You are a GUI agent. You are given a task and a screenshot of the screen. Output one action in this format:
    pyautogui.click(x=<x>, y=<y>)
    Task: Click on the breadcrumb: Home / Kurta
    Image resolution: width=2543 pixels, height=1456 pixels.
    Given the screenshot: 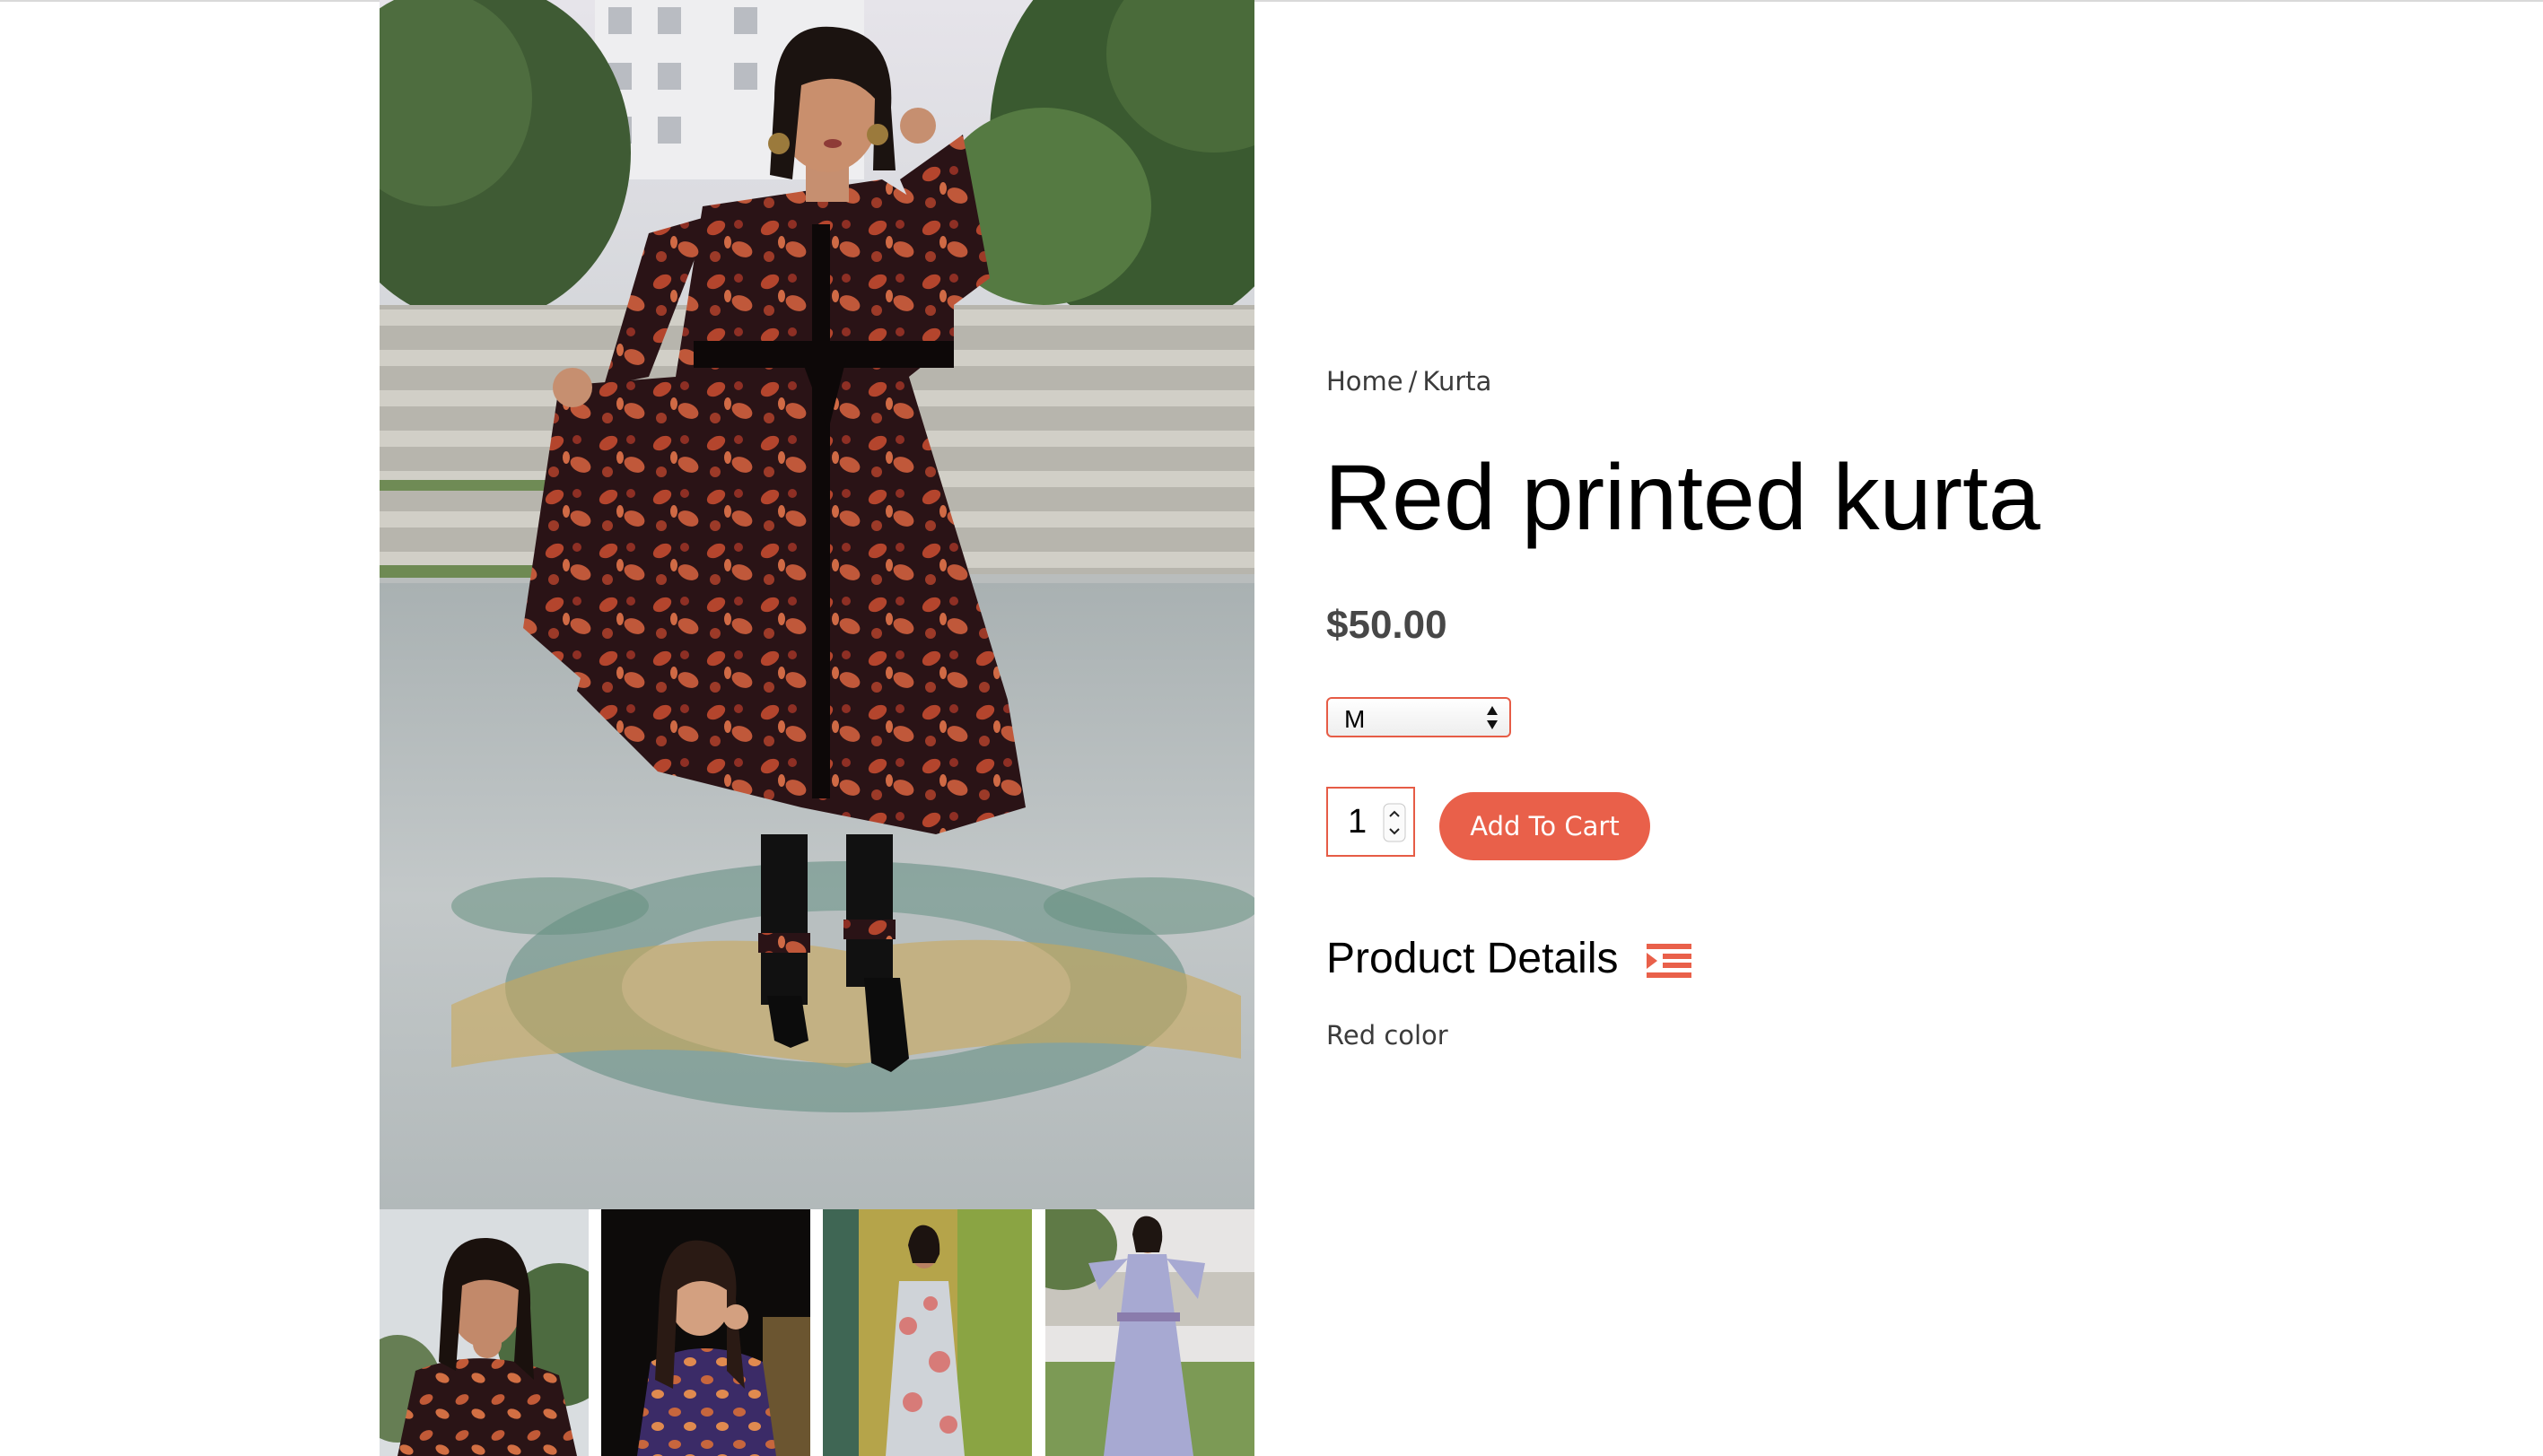 What is the action you would take?
    pyautogui.click(x=1408, y=381)
    